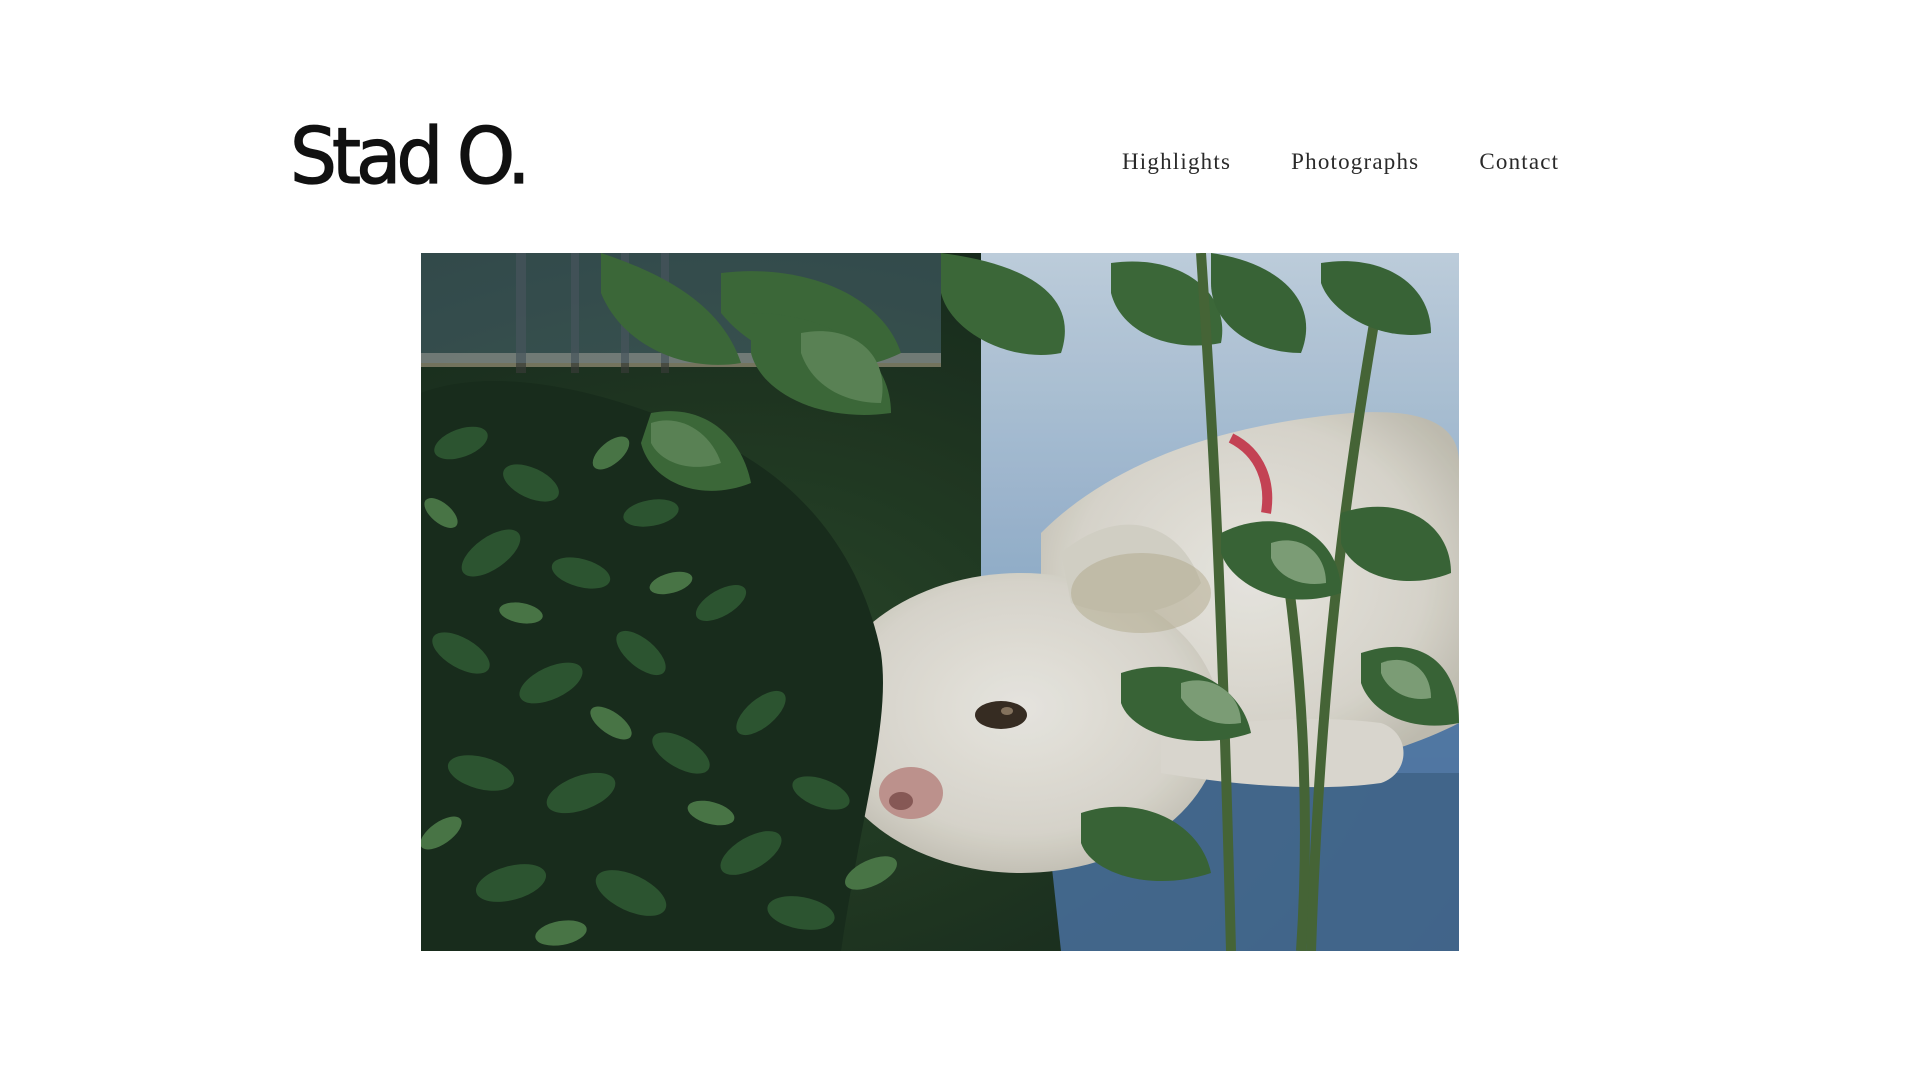 This screenshot has height=1080, width=1920. I want to click on main-nav: Highlights Photographs Contact, so click(1340, 162).